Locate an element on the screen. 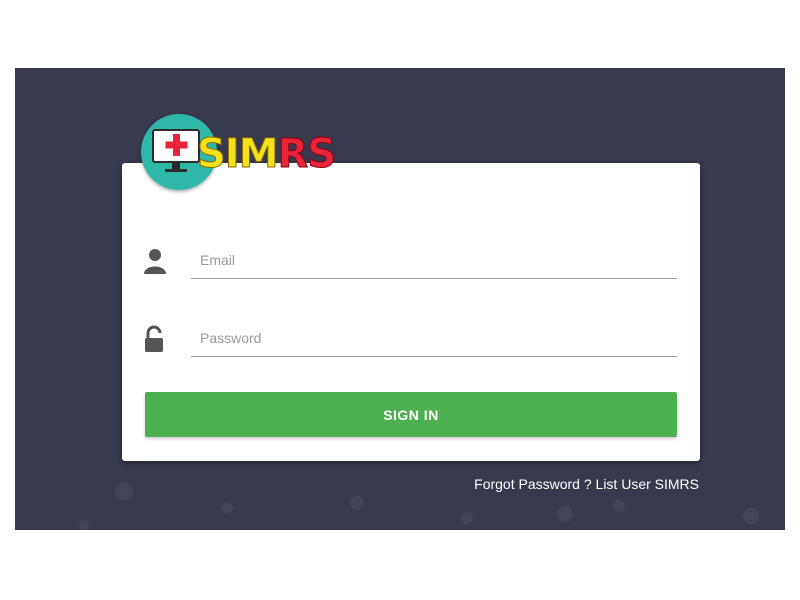 The width and height of the screenshot is (800, 600). unlock-icon is located at coordinates (155, 339).